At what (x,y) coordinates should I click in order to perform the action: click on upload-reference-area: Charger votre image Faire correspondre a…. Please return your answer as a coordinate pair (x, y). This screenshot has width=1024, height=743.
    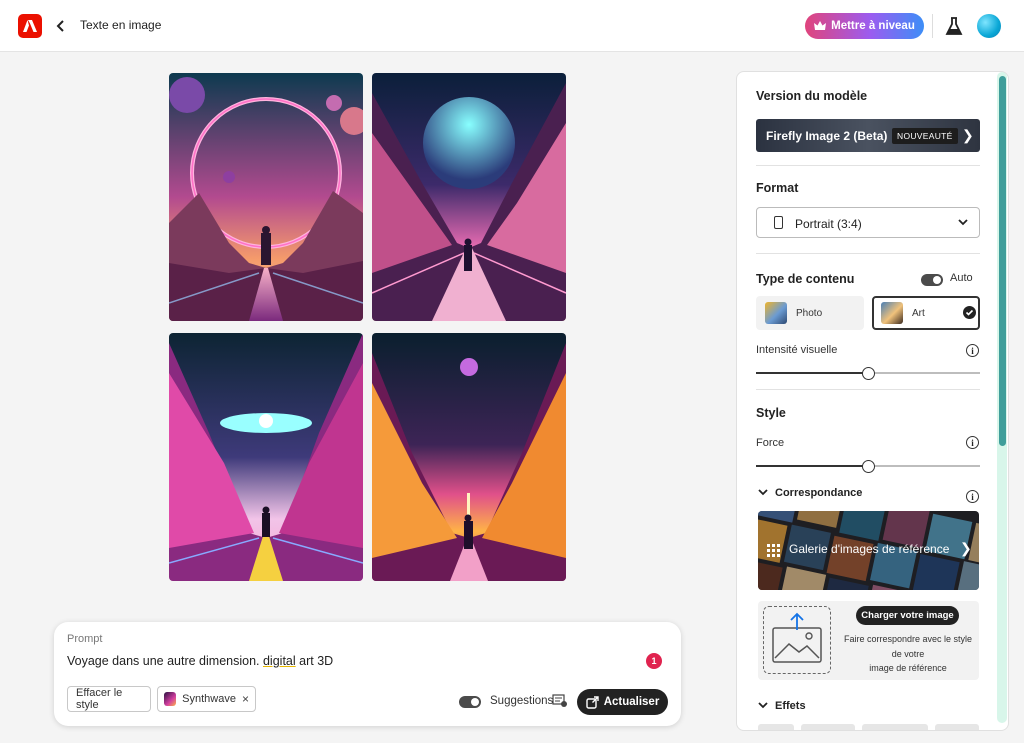
    Looking at the image, I should click on (868, 640).